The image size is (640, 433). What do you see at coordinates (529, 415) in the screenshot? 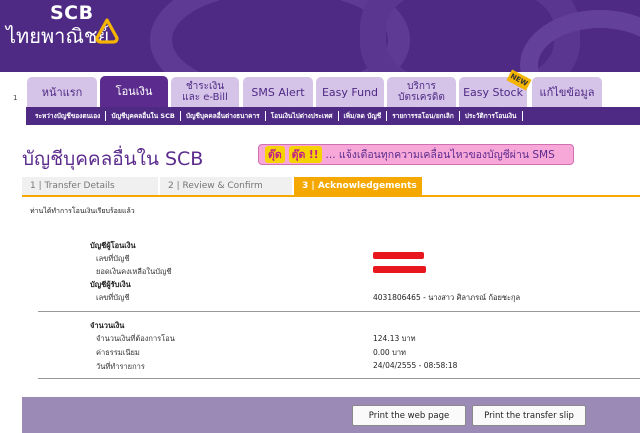
I see `print-slip-button: Print the transfer slip` at bounding box center [529, 415].